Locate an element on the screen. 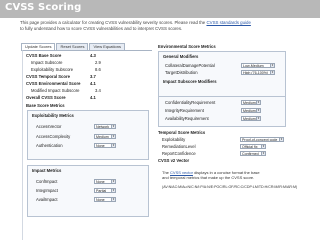 This screenshot has height=240, width=320. metric-label: Exploitability is located at coordinates (174, 139).